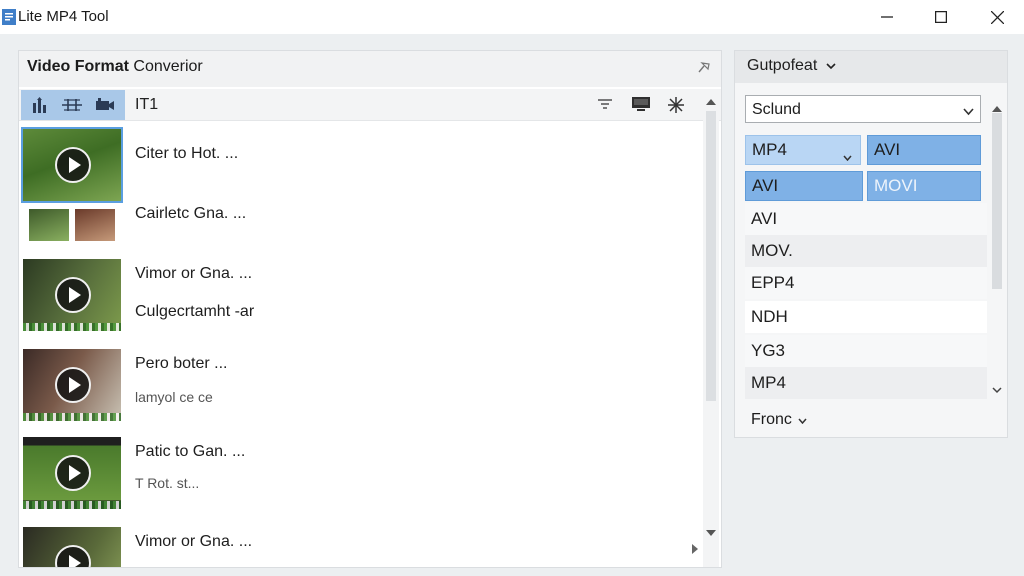 Image resolution: width=1024 pixels, height=576 pixels. Describe the element at coordinates (370, 105) in the screenshot. I see `file-toolbar: IT1` at that location.